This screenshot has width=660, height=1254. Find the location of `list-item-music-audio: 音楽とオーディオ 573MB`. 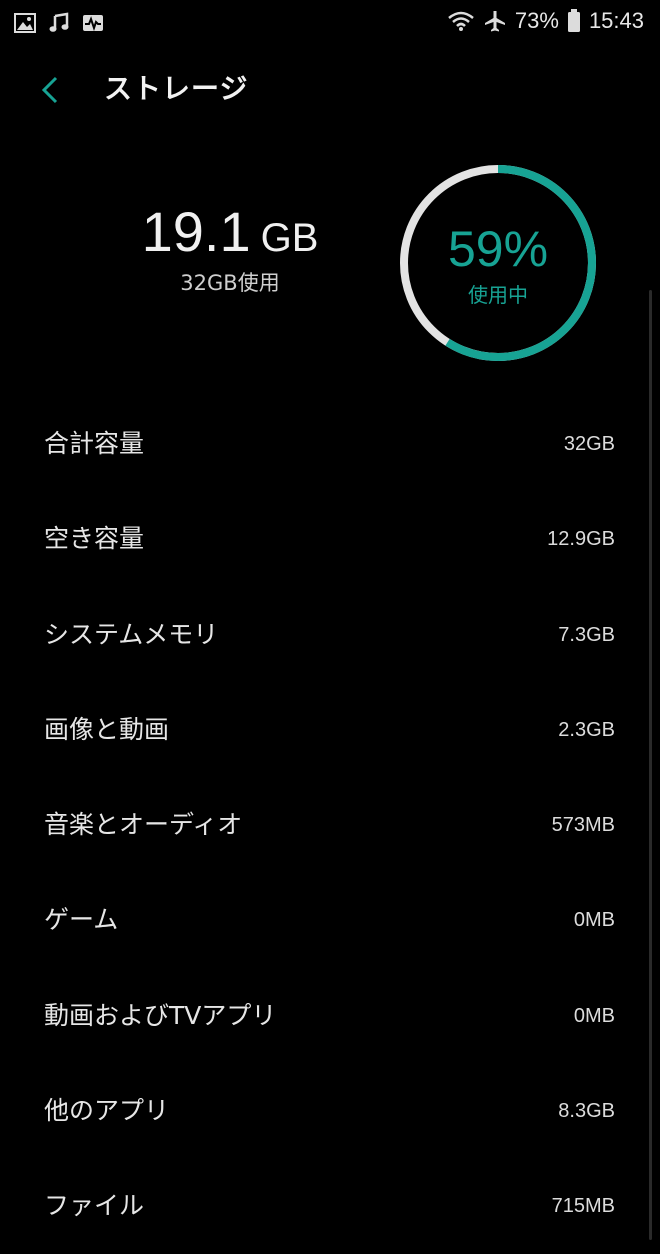

list-item-music-audio: 音楽とオーディオ 573MB is located at coordinates (330, 824).